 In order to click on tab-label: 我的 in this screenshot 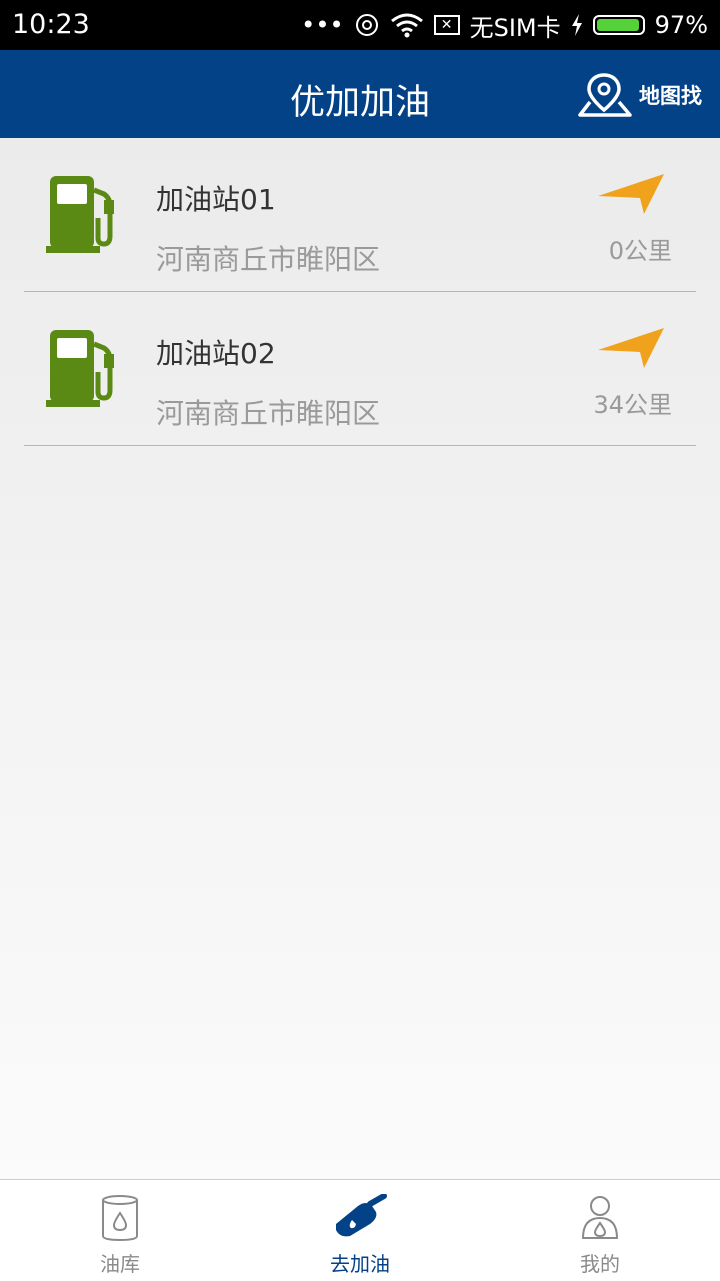, I will do `click(600, 1264)`.